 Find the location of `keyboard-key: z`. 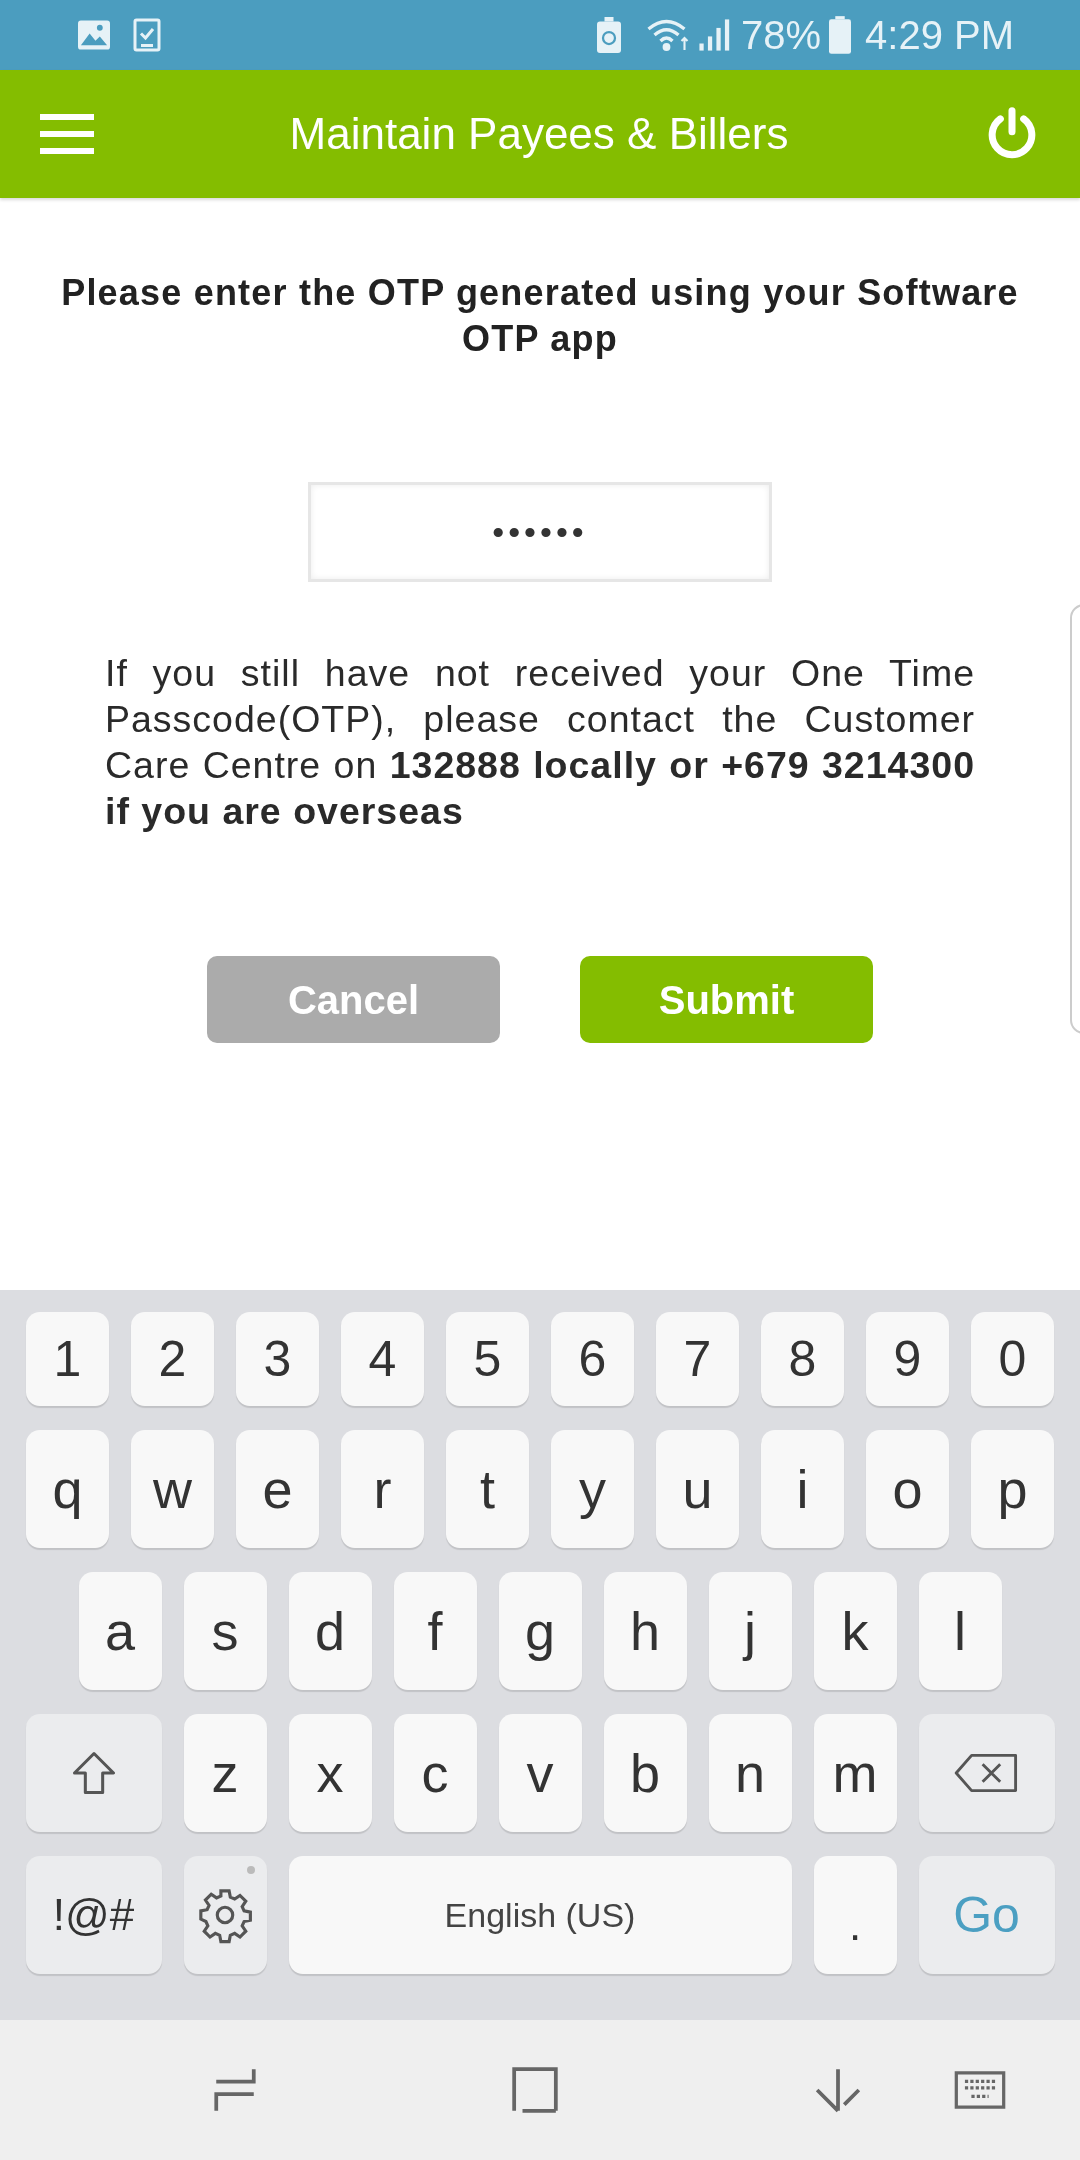

keyboard-key: z is located at coordinates (225, 1773).